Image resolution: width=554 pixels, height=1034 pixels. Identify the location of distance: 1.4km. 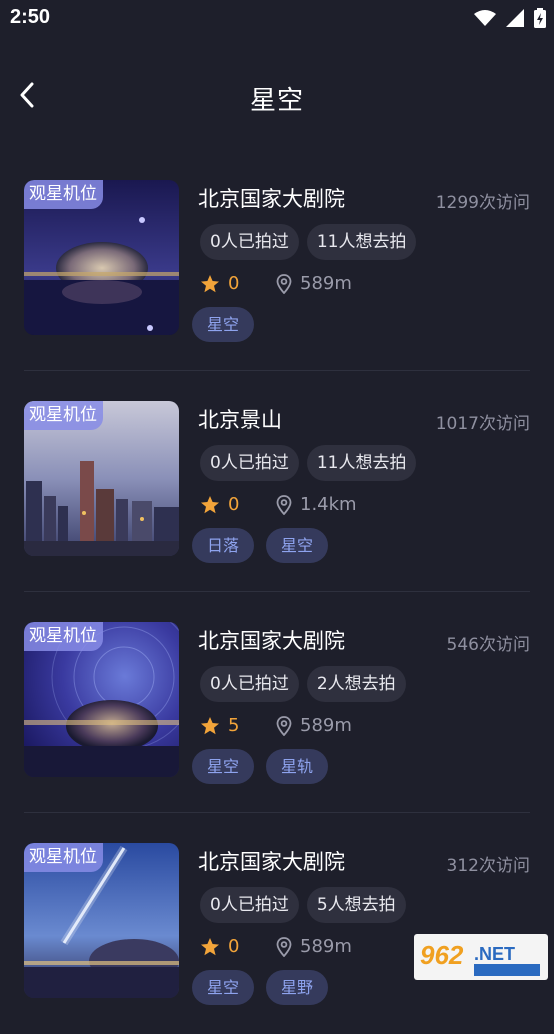
(316, 504).